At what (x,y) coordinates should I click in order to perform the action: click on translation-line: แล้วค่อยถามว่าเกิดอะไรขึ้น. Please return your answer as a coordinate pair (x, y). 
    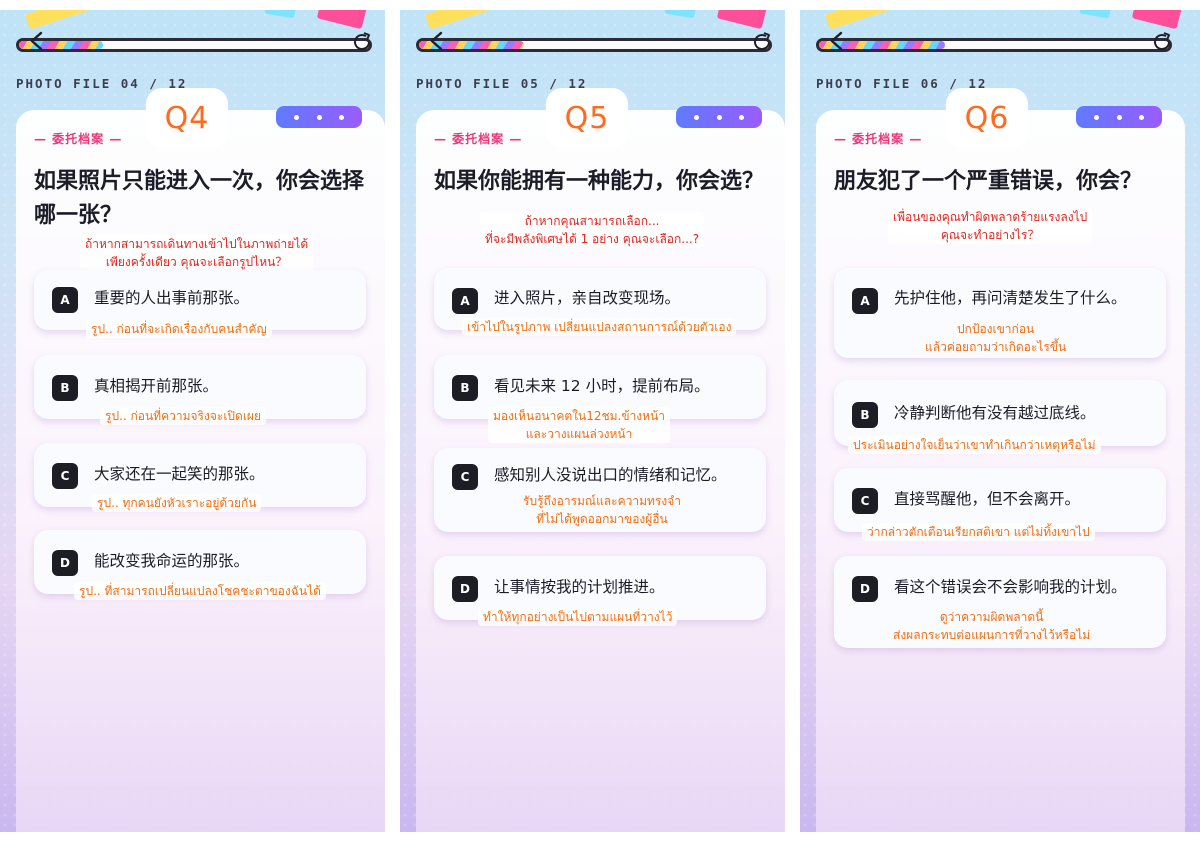
    Looking at the image, I should click on (996, 347).